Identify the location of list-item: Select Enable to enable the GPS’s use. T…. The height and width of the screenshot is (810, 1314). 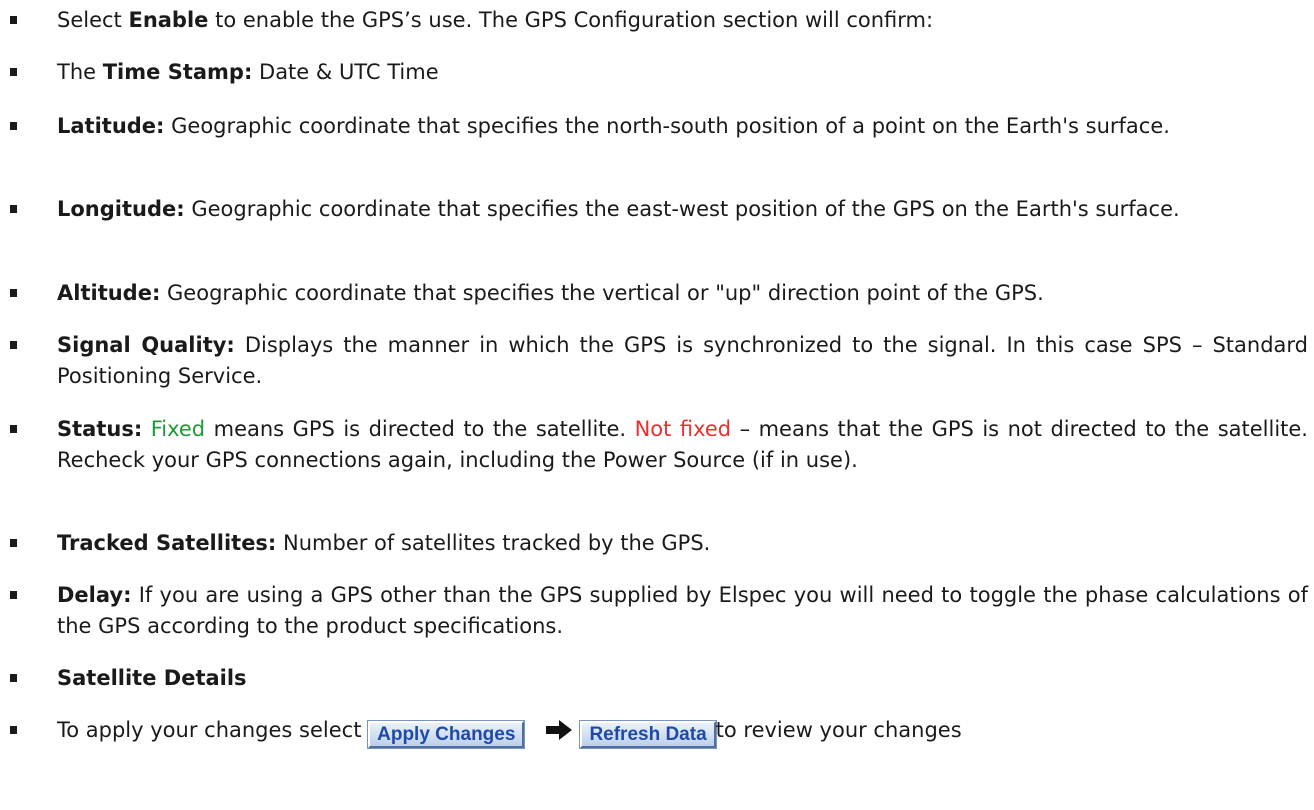
(657, 20).